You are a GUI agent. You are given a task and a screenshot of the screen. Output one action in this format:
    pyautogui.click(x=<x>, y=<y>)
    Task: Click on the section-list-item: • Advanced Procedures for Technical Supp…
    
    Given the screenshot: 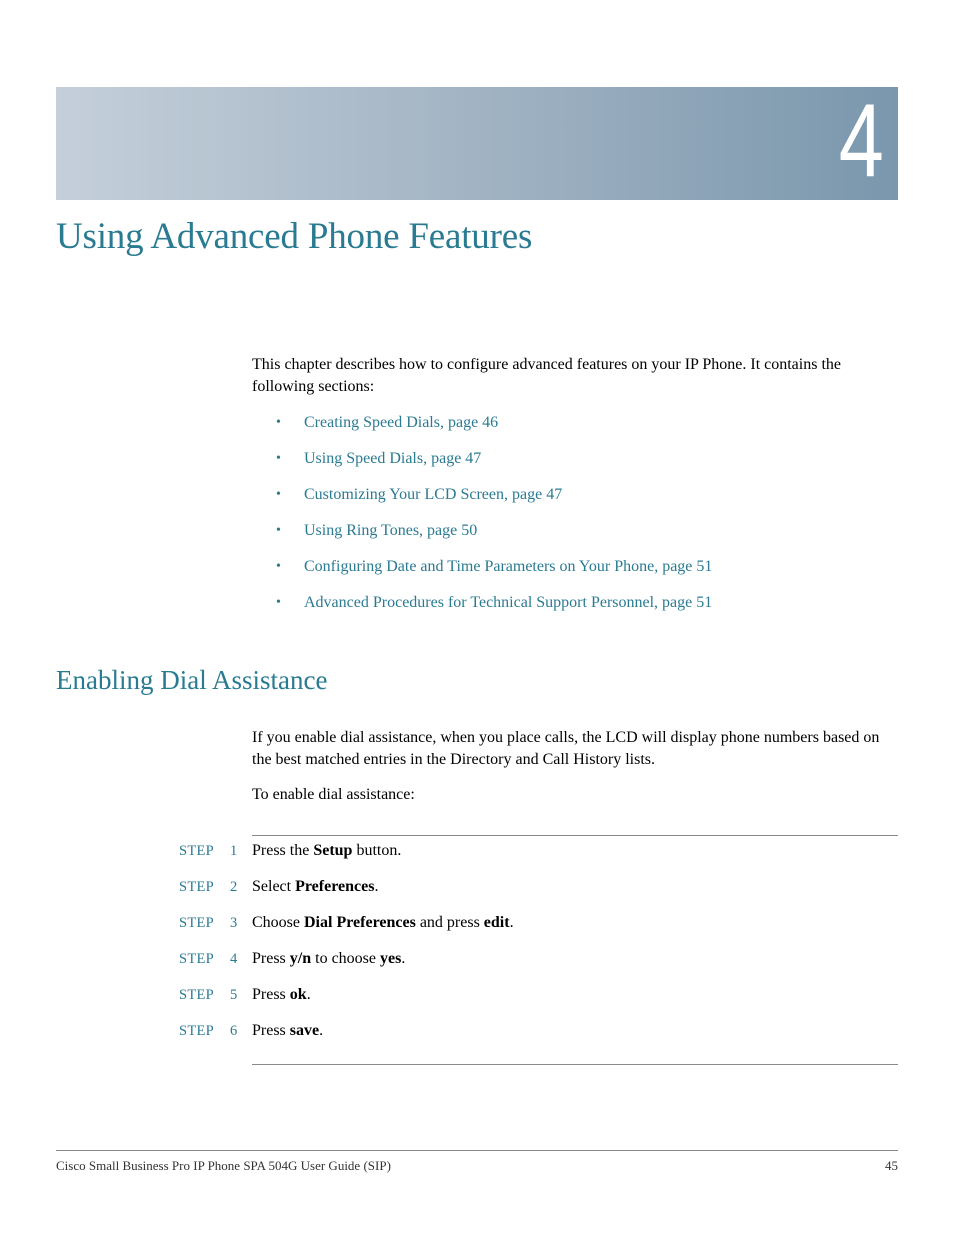 What is the action you would take?
    pyautogui.click(x=482, y=610)
    